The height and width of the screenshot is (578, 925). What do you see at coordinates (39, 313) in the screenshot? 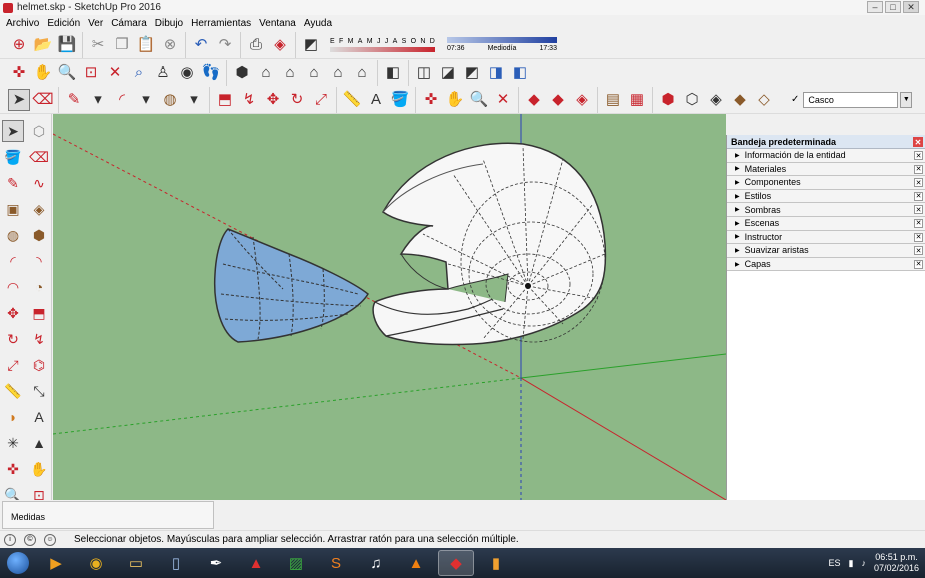
I see `push-pull-tool-icon: ⬒` at bounding box center [39, 313].